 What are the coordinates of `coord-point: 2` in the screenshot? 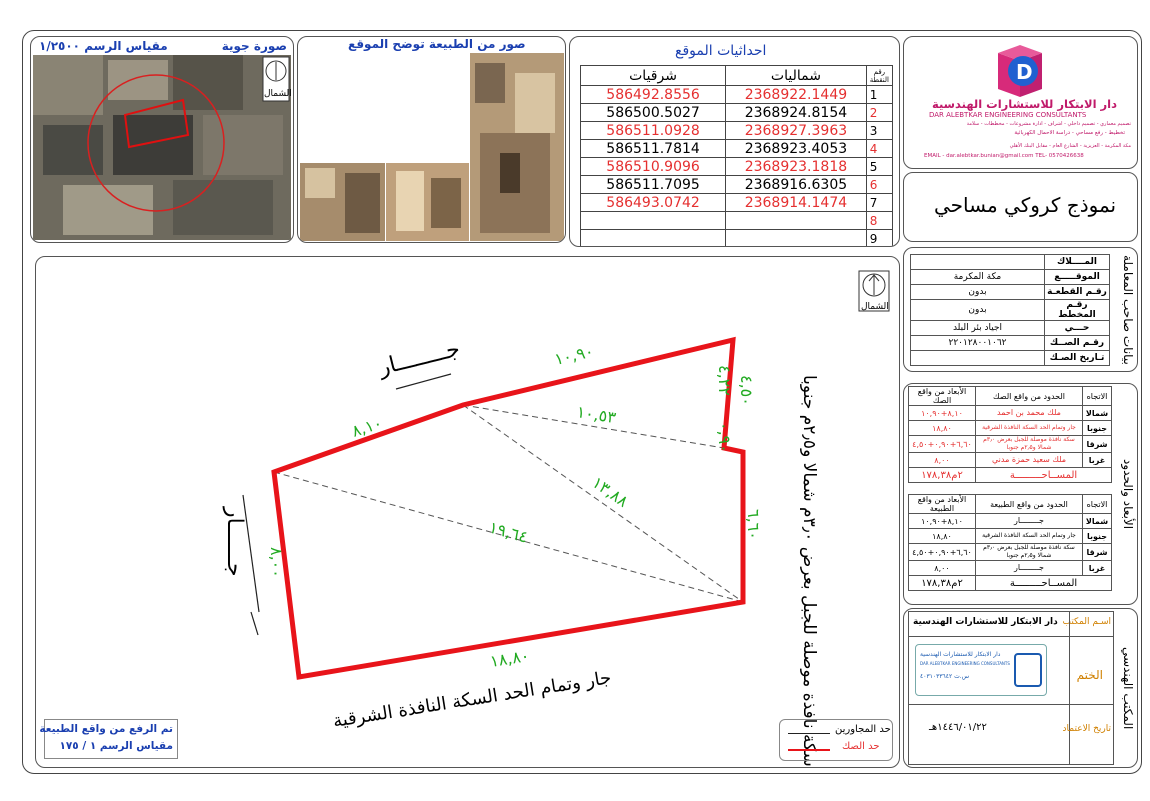 It's located at (879, 112).